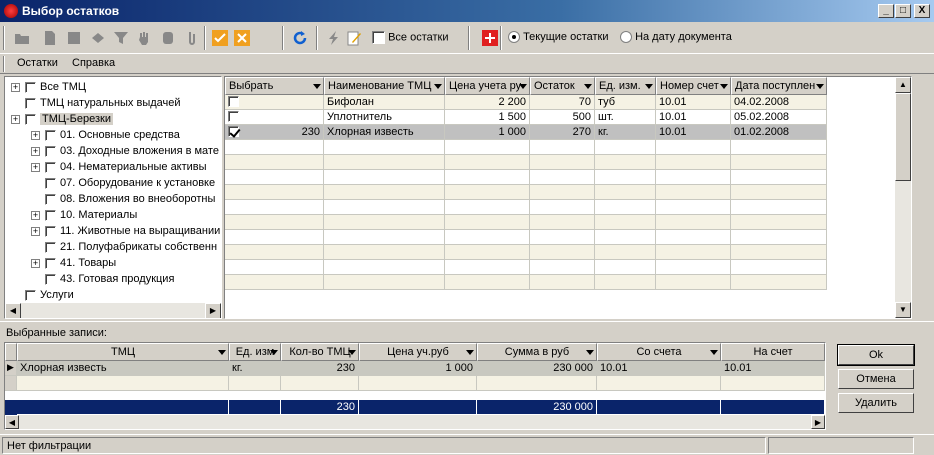 Image resolution: width=934 pixels, height=455 pixels. I want to click on all-remainders-checkbox: Все остатки, so click(410, 37).